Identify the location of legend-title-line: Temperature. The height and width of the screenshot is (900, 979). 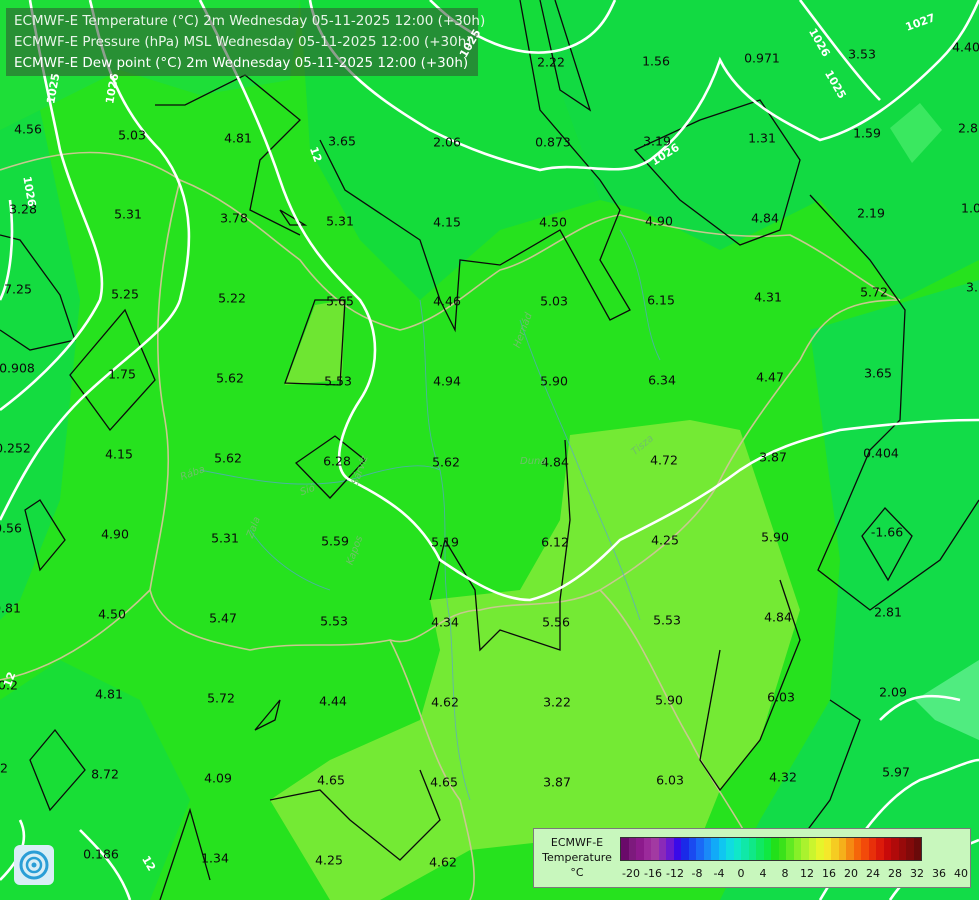
(577, 857).